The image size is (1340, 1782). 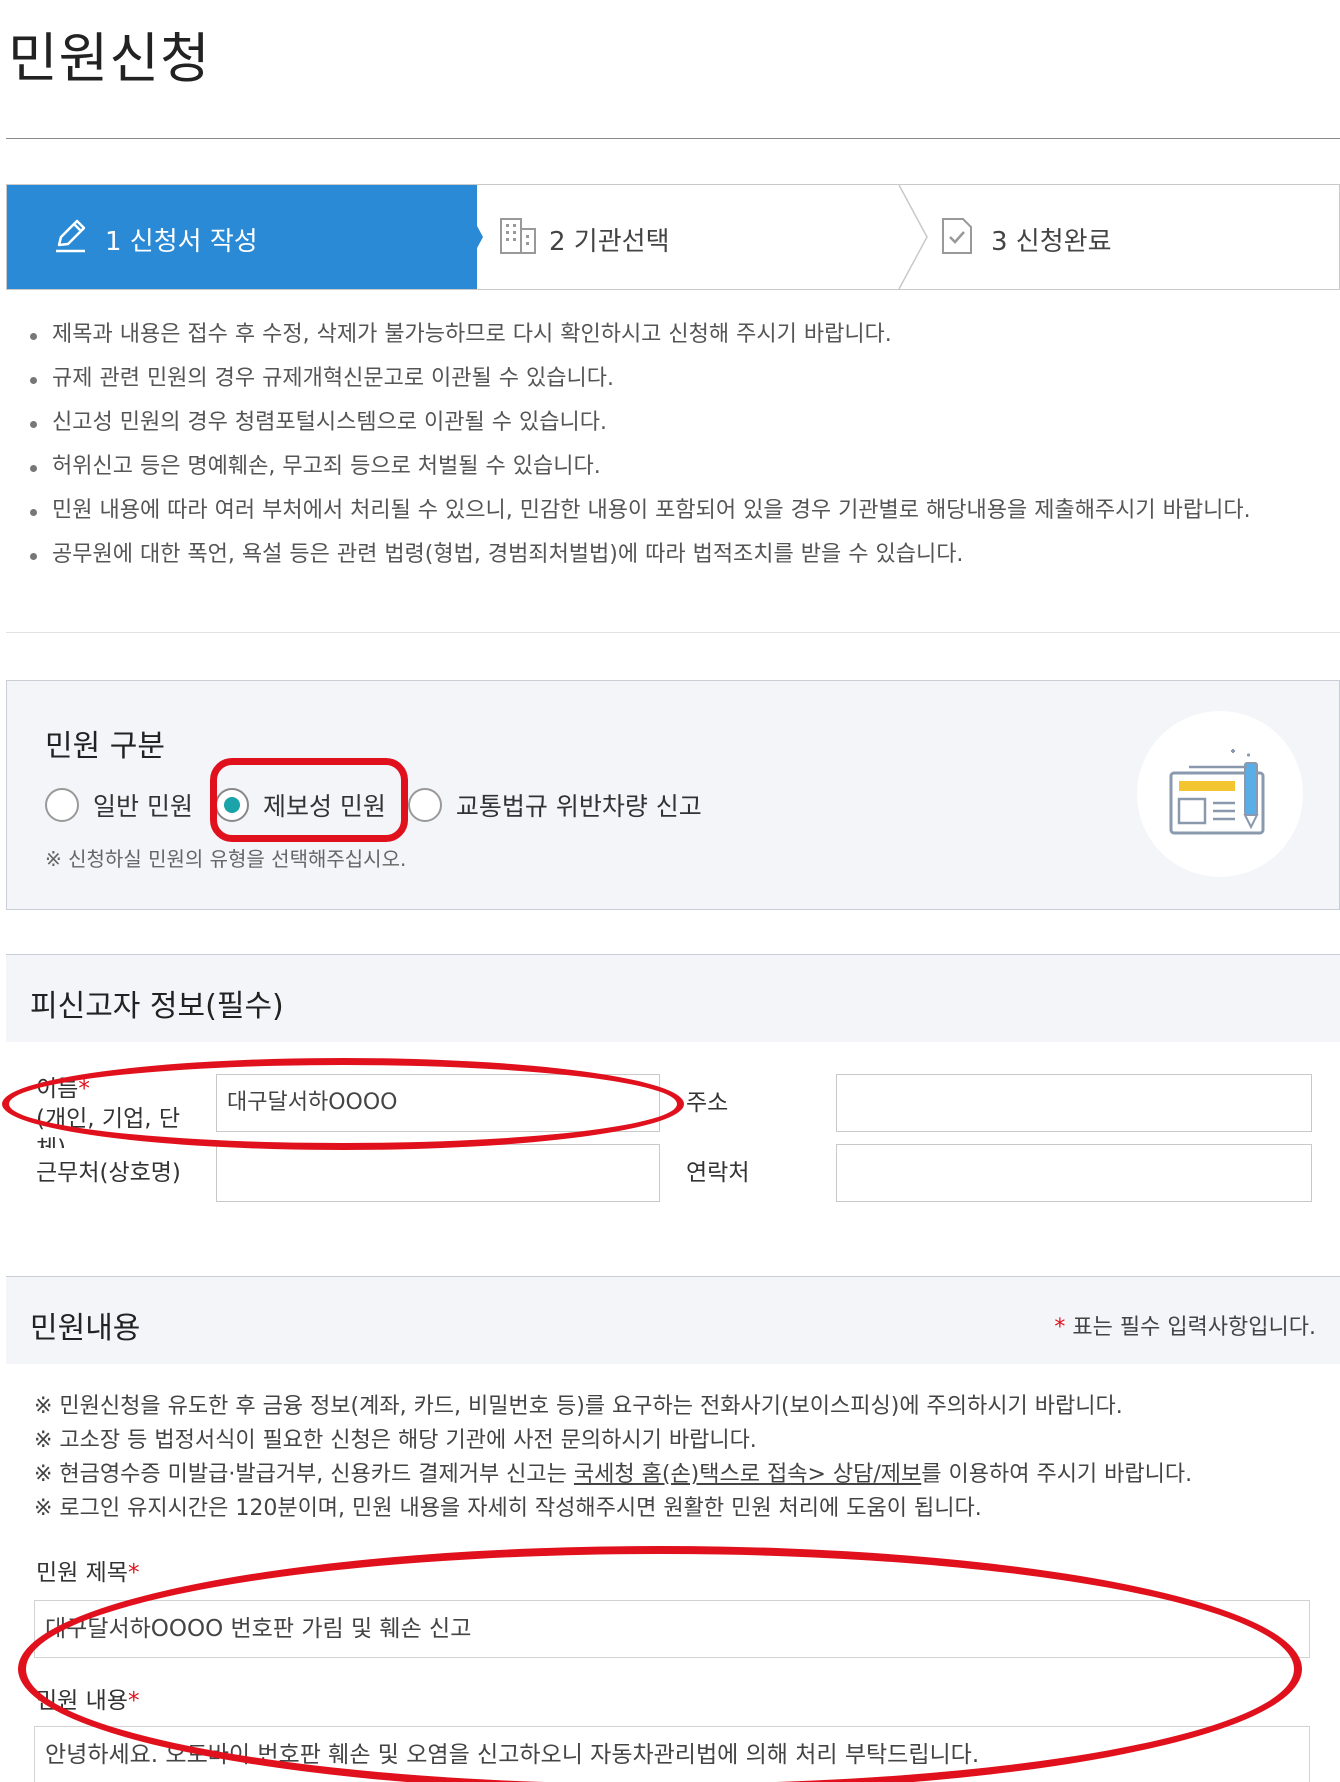 What do you see at coordinates (133, 1573) in the screenshot?
I see `required-star: *` at bounding box center [133, 1573].